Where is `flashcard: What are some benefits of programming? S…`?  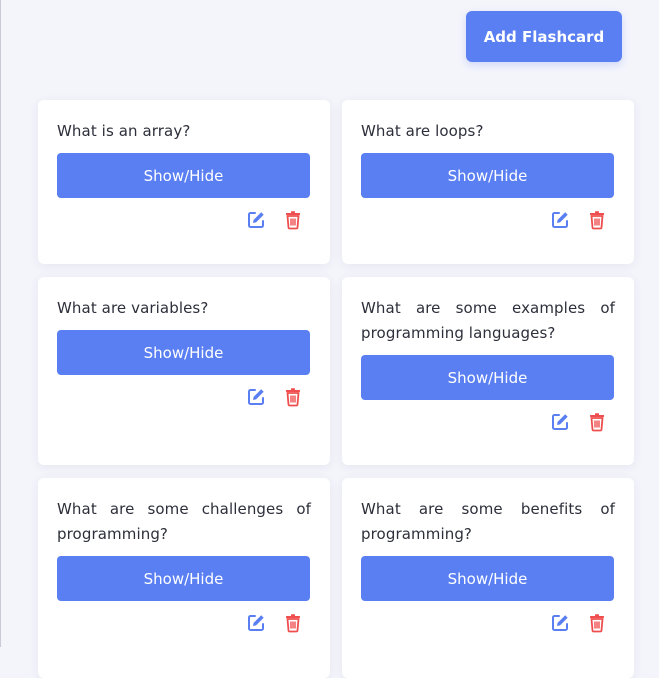 flashcard: What are some benefits of programming? S… is located at coordinates (488, 578).